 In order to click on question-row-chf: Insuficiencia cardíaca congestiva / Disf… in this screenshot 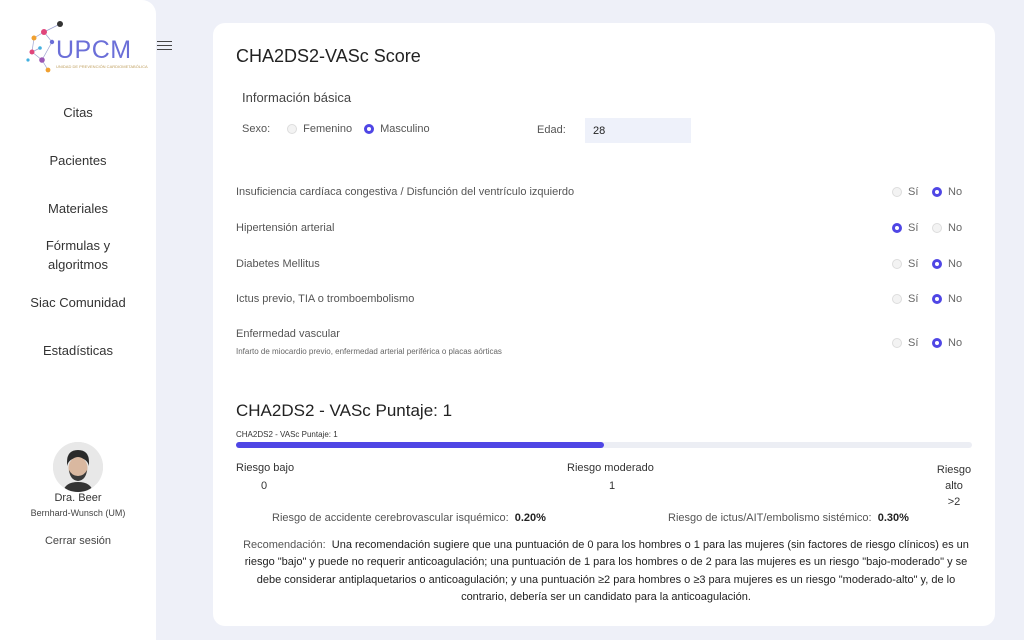, I will do `click(605, 193)`.